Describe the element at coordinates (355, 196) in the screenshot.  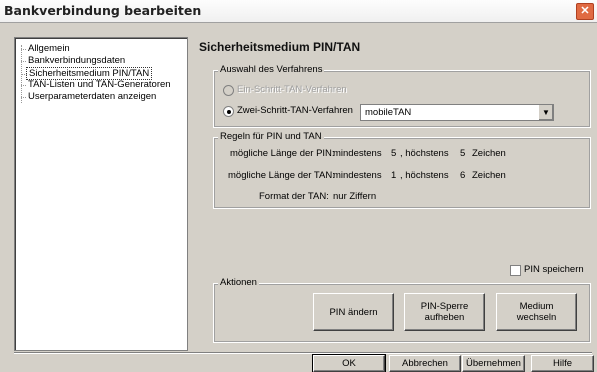
I see `tan-format-value: nur Ziffern` at that location.